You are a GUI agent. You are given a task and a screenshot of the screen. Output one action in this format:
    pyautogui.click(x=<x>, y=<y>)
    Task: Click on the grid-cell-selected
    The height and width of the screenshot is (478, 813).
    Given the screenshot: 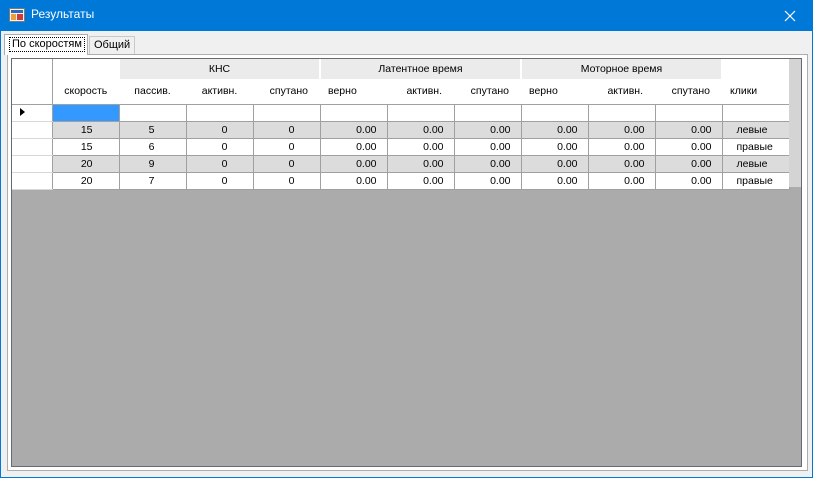 What is the action you would take?
    pyautogui.click(x=86, y=113)
    